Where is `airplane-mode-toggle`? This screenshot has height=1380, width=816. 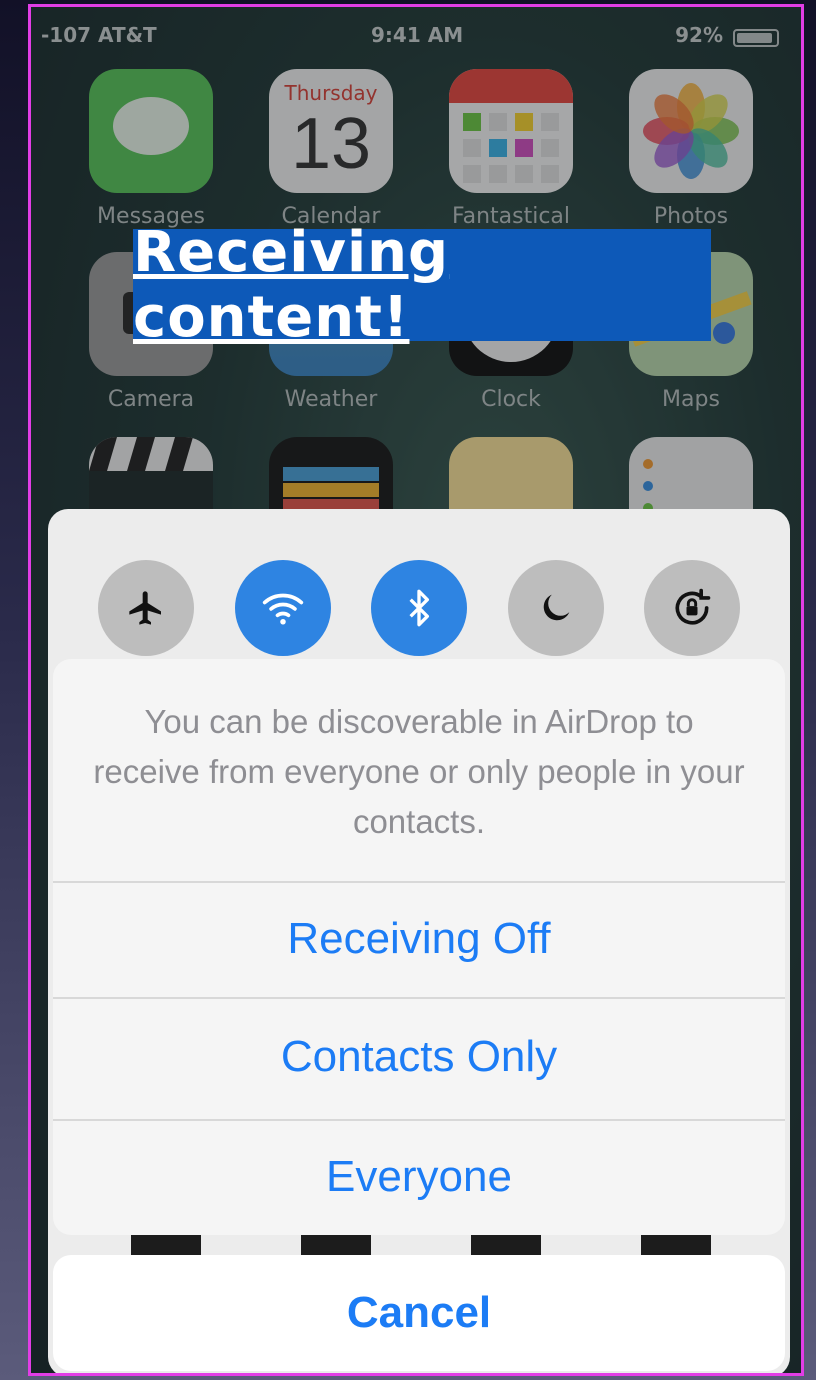
airplane-mode-toggle is located at coordinates (146, 608).